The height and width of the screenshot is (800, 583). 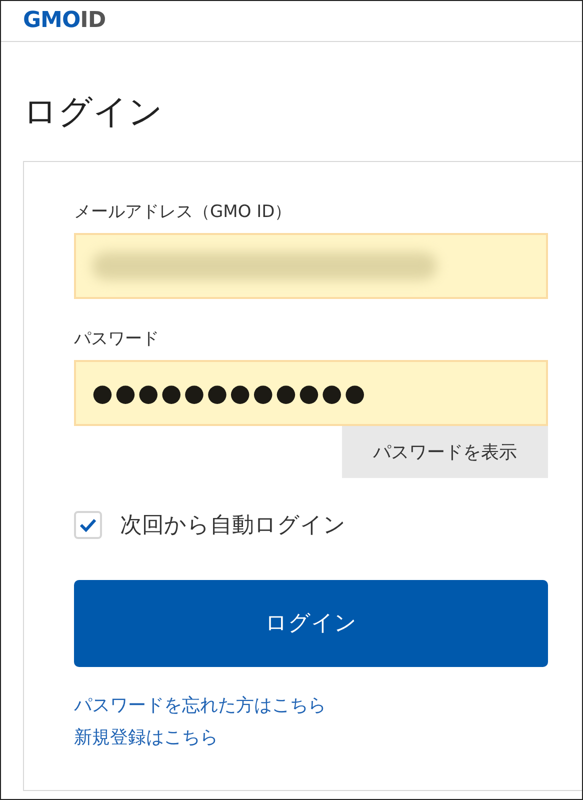 I want to click on checkbox, so click(x=88, y=524).